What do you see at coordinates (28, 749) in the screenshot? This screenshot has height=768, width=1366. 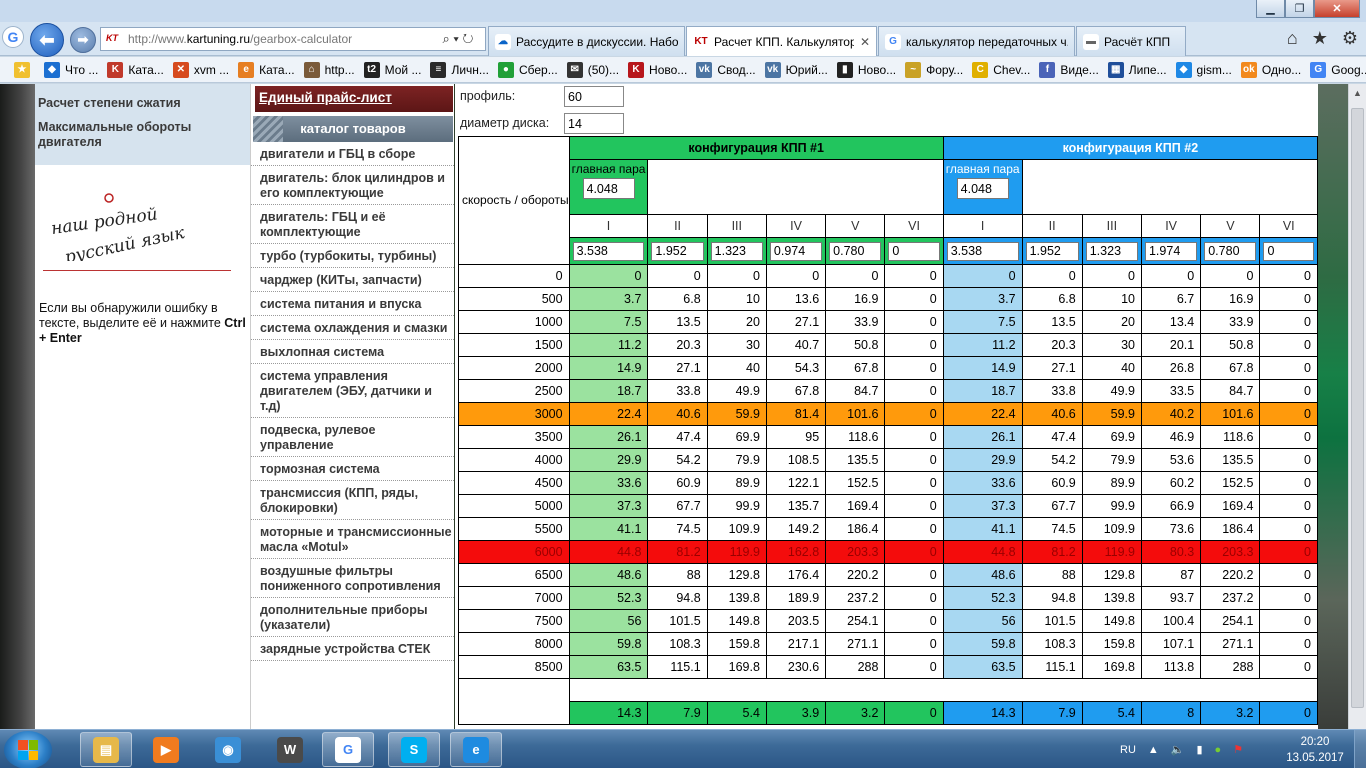 I see `start-button` at bounding box center [28, 749].